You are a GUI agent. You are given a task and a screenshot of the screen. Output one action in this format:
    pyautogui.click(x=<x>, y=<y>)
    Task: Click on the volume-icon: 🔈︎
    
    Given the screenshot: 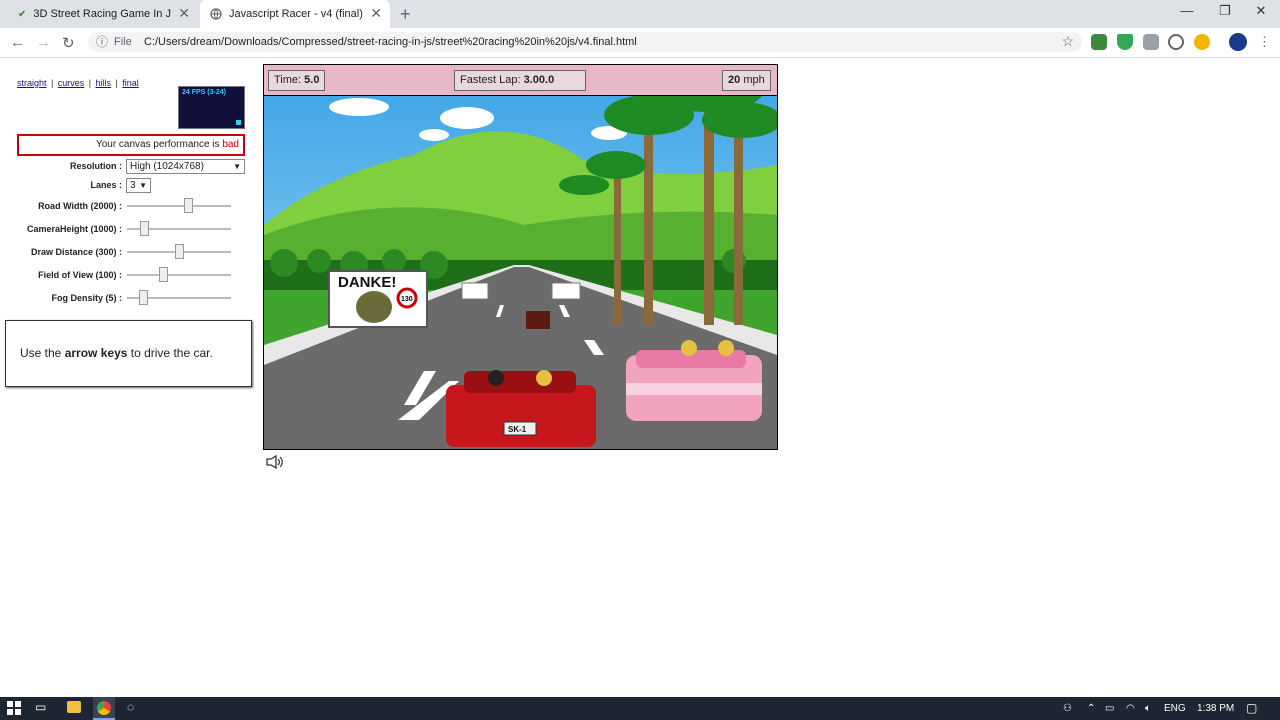 What is the action you would take?
    pyautogui.click(x=1148, y=708)
    